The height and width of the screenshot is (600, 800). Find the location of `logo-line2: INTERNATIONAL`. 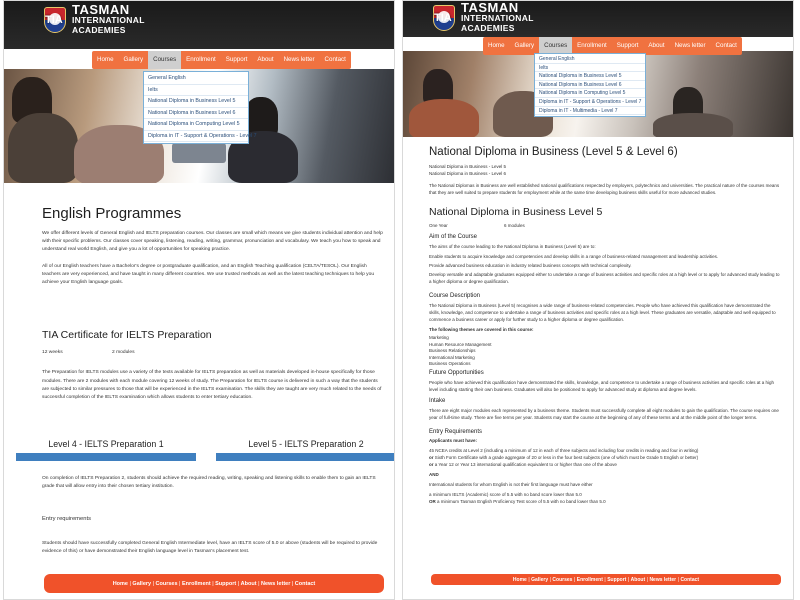

logo-line2: INTERNATIONAL is located at coordinates (497, 18).